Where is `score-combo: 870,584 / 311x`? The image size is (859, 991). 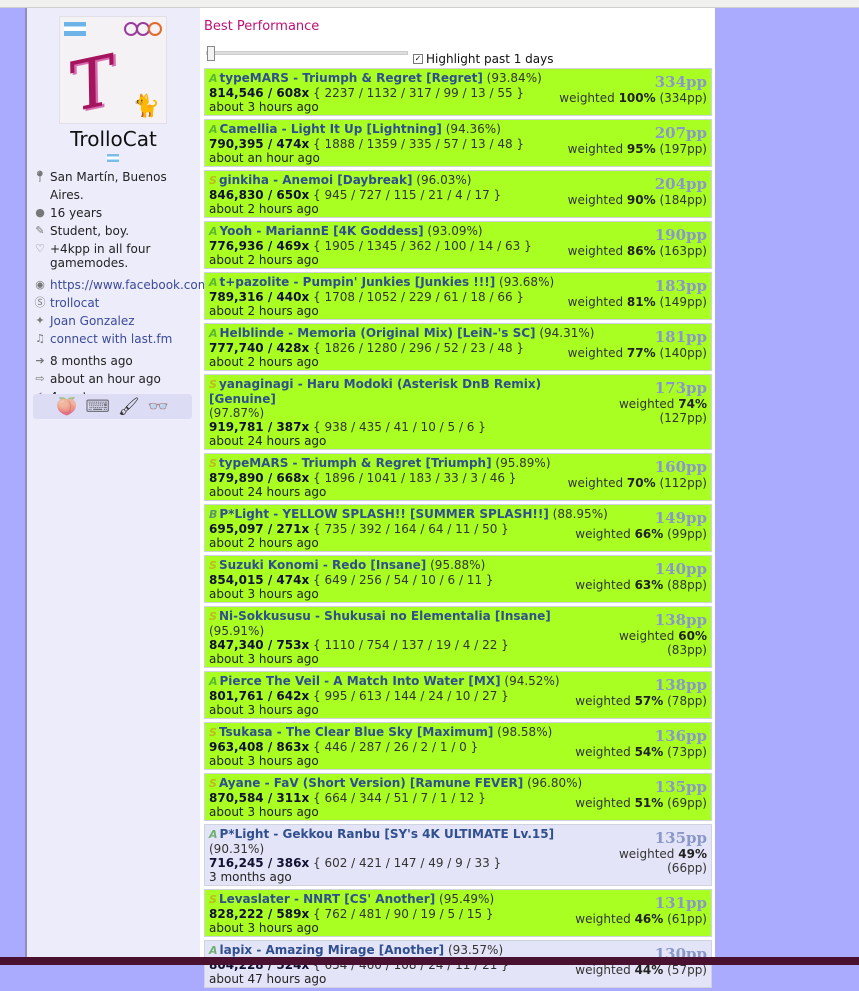
score-combo: 870,584 / 311x is located at coordinates (259, 798).